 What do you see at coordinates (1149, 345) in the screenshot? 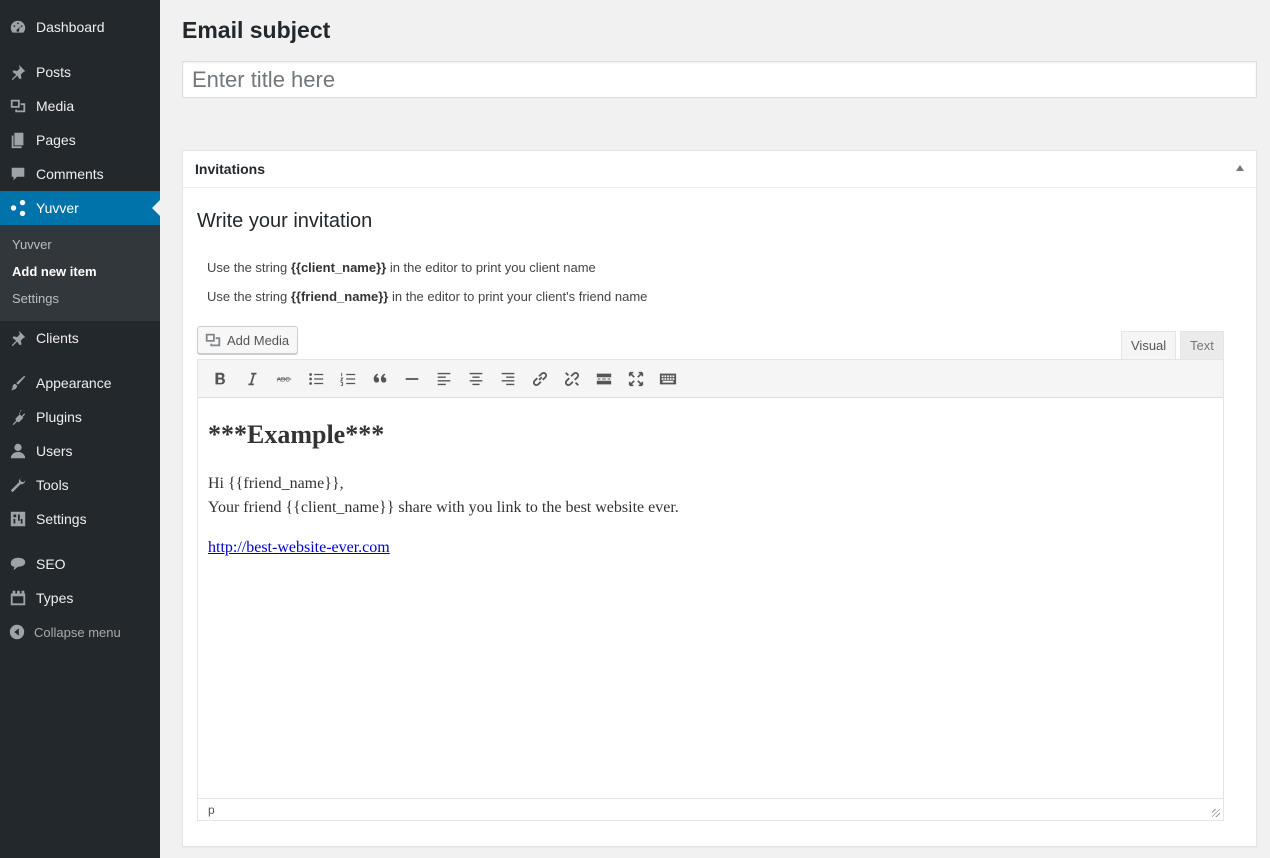
I see `tab-visual: Visual` at bounding box center [1149, 345].